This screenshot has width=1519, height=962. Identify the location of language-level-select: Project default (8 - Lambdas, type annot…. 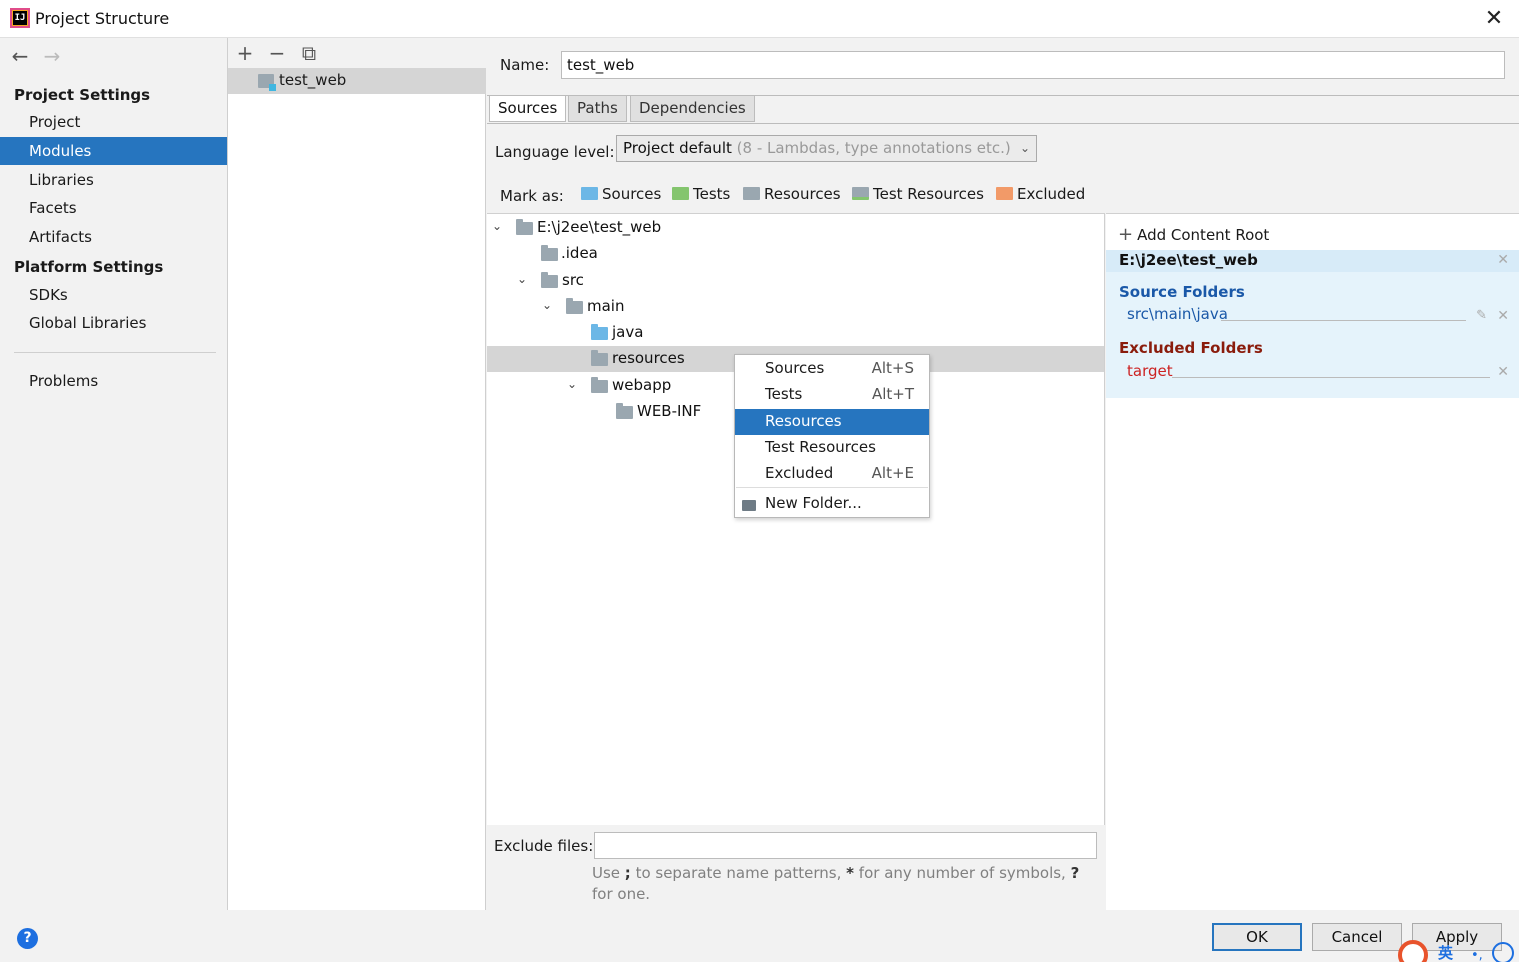
(826, 148).